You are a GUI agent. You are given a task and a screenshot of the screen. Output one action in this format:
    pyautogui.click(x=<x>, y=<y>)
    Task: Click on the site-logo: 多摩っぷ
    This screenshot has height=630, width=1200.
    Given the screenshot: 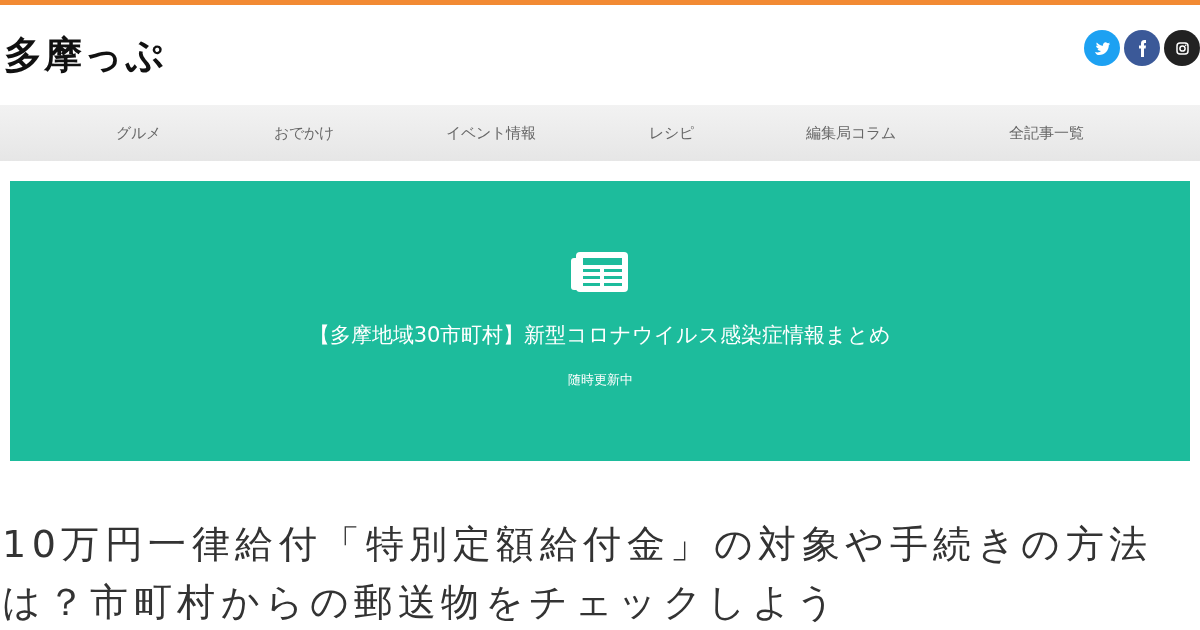 What is the action you would take?
    pyautogui.click(x=85, y=55)
    